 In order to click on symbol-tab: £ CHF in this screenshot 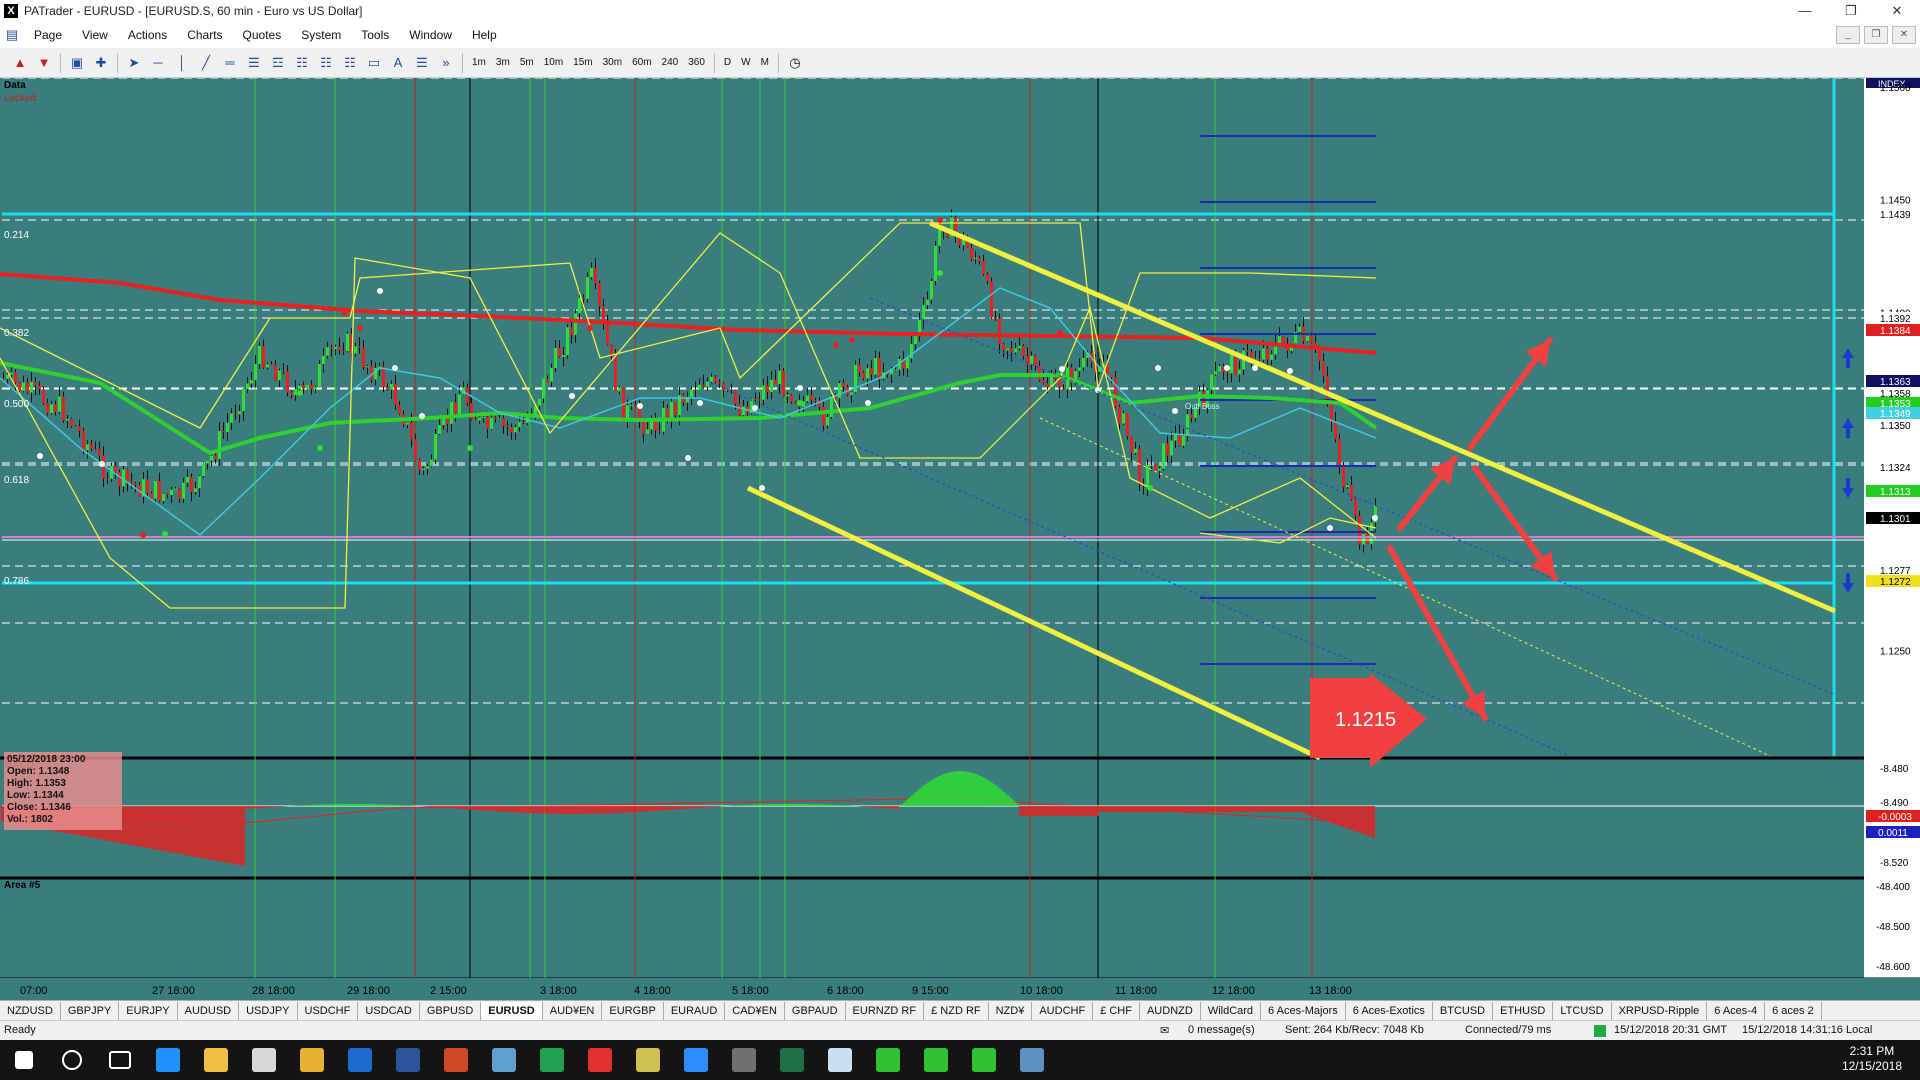, I will do `click(1116, 1011)`.